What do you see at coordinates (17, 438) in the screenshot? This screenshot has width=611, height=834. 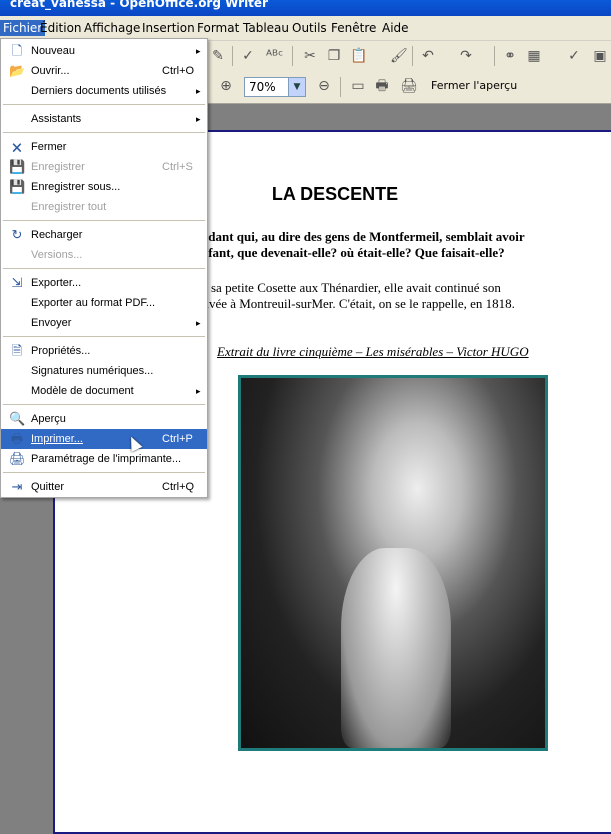 I see `print-icon: 🖶` at bounding box center [17, 438].